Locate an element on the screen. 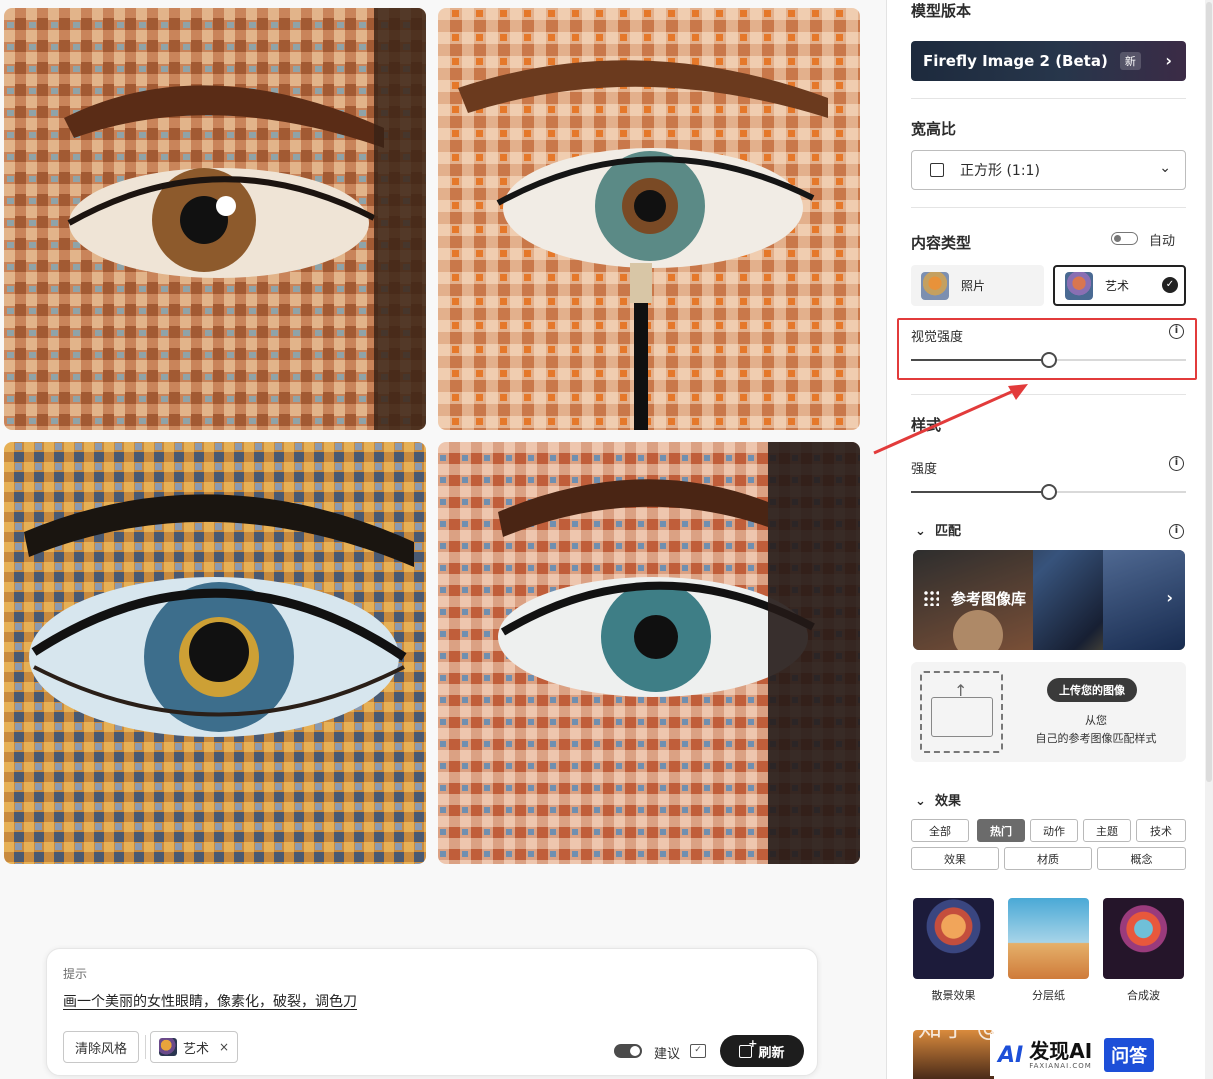 The width and height of the screenshot is (1213, 1079). aspect-ratio-value: 正方形 (1:1) is located at coordinates (1000, 171).